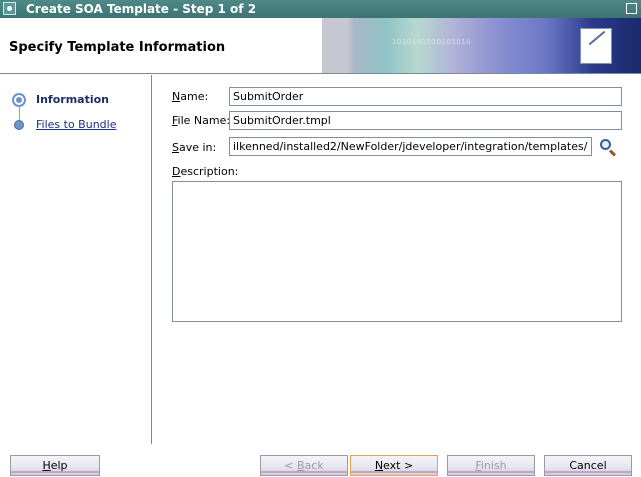 The image size is (641, 477). I want to click on finish-text: inish, so click(493, 465).